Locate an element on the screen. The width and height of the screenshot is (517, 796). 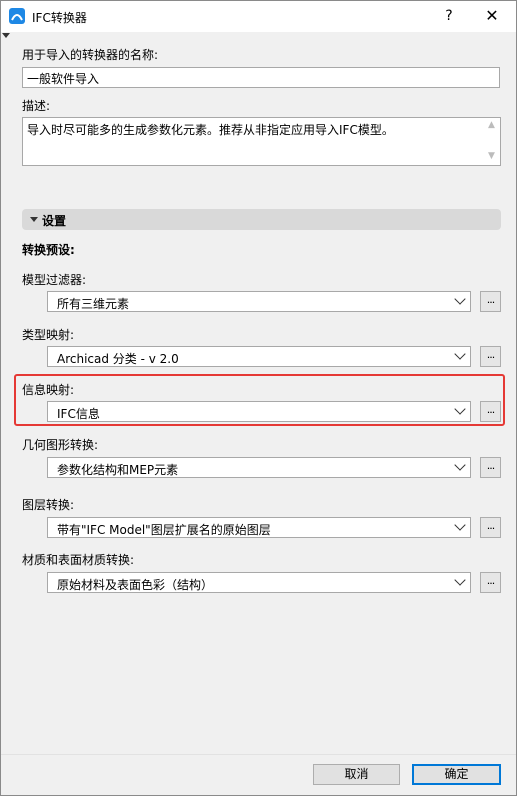
description-label: 描述: is located at coordinates (36, 106).